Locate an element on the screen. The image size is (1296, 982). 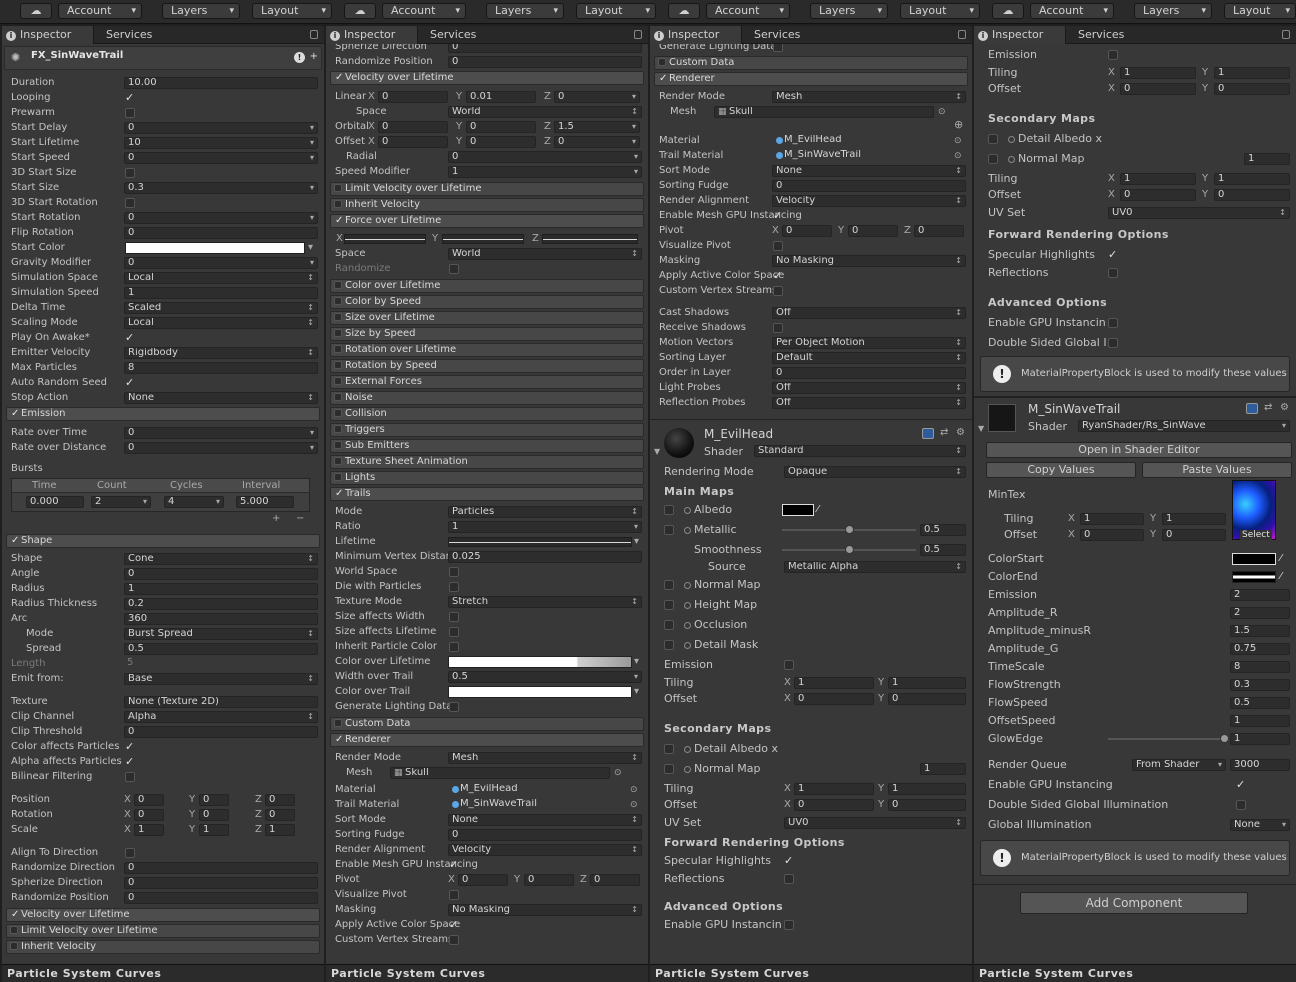
bursts-cell: 5.000 is located at coordinates (265, 502).